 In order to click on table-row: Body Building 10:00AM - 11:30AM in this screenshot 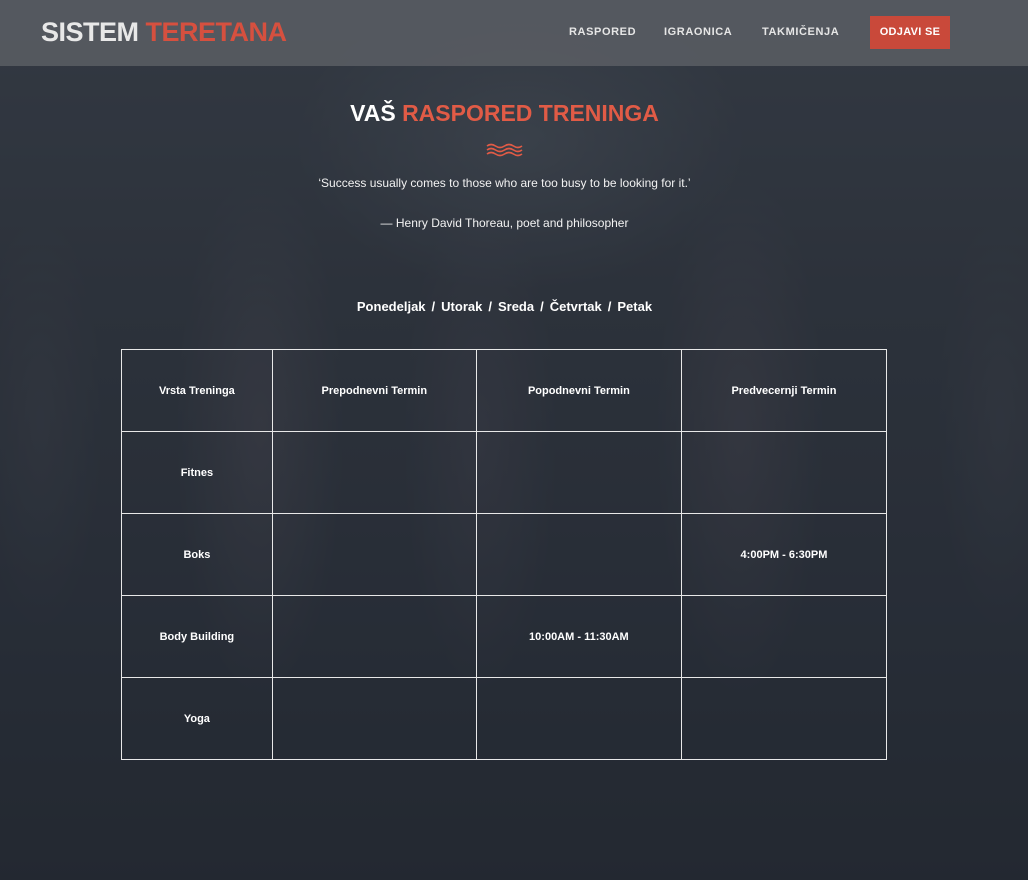, I will do `click(504, 636)`.